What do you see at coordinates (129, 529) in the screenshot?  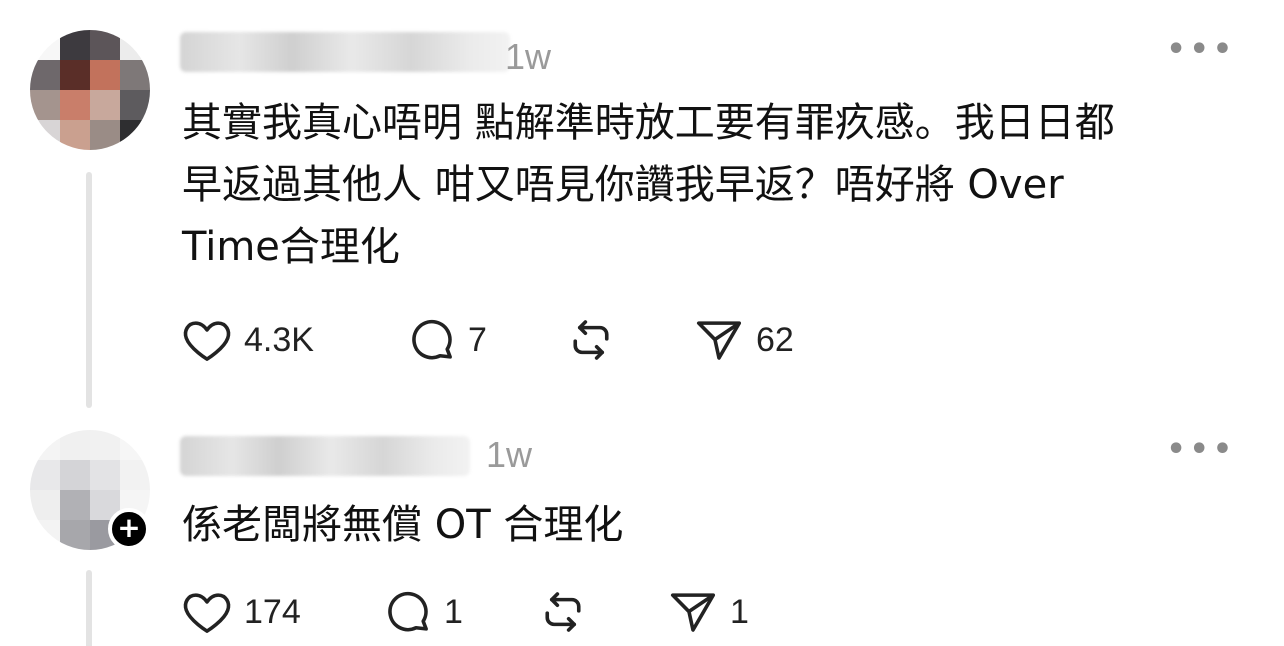 I see `follow-badge: +` at bounding box center [129, 529].